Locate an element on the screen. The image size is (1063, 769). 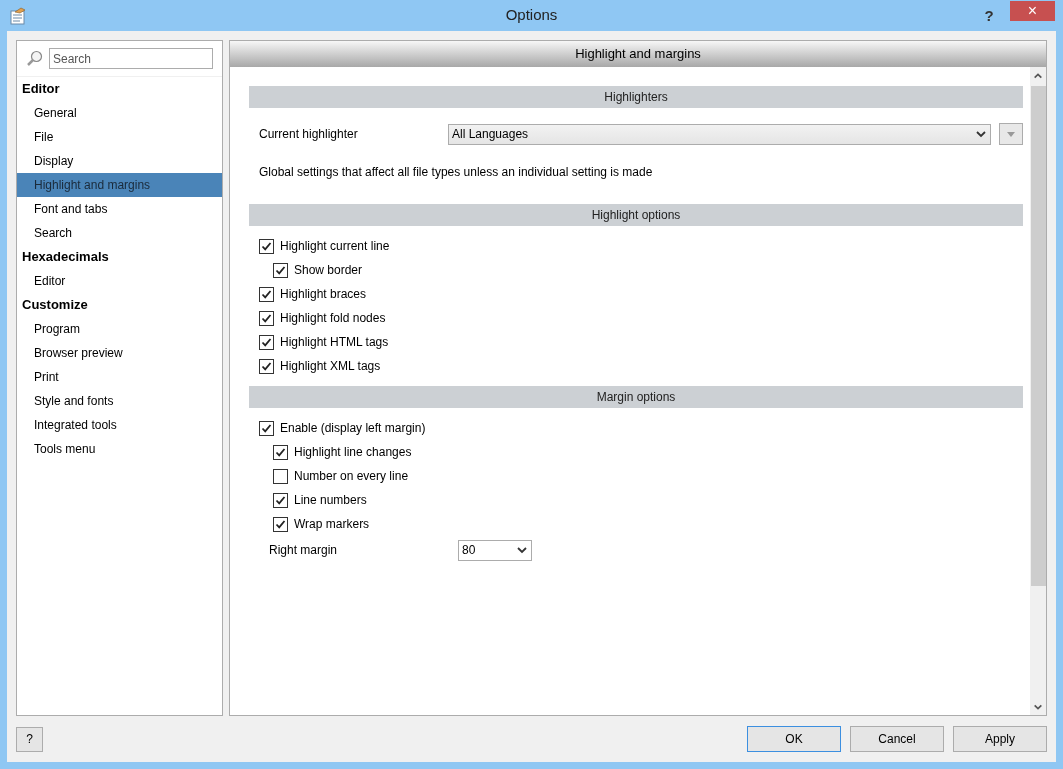
checkbox-label: Highlight current line is located at coordinates (335, 246).